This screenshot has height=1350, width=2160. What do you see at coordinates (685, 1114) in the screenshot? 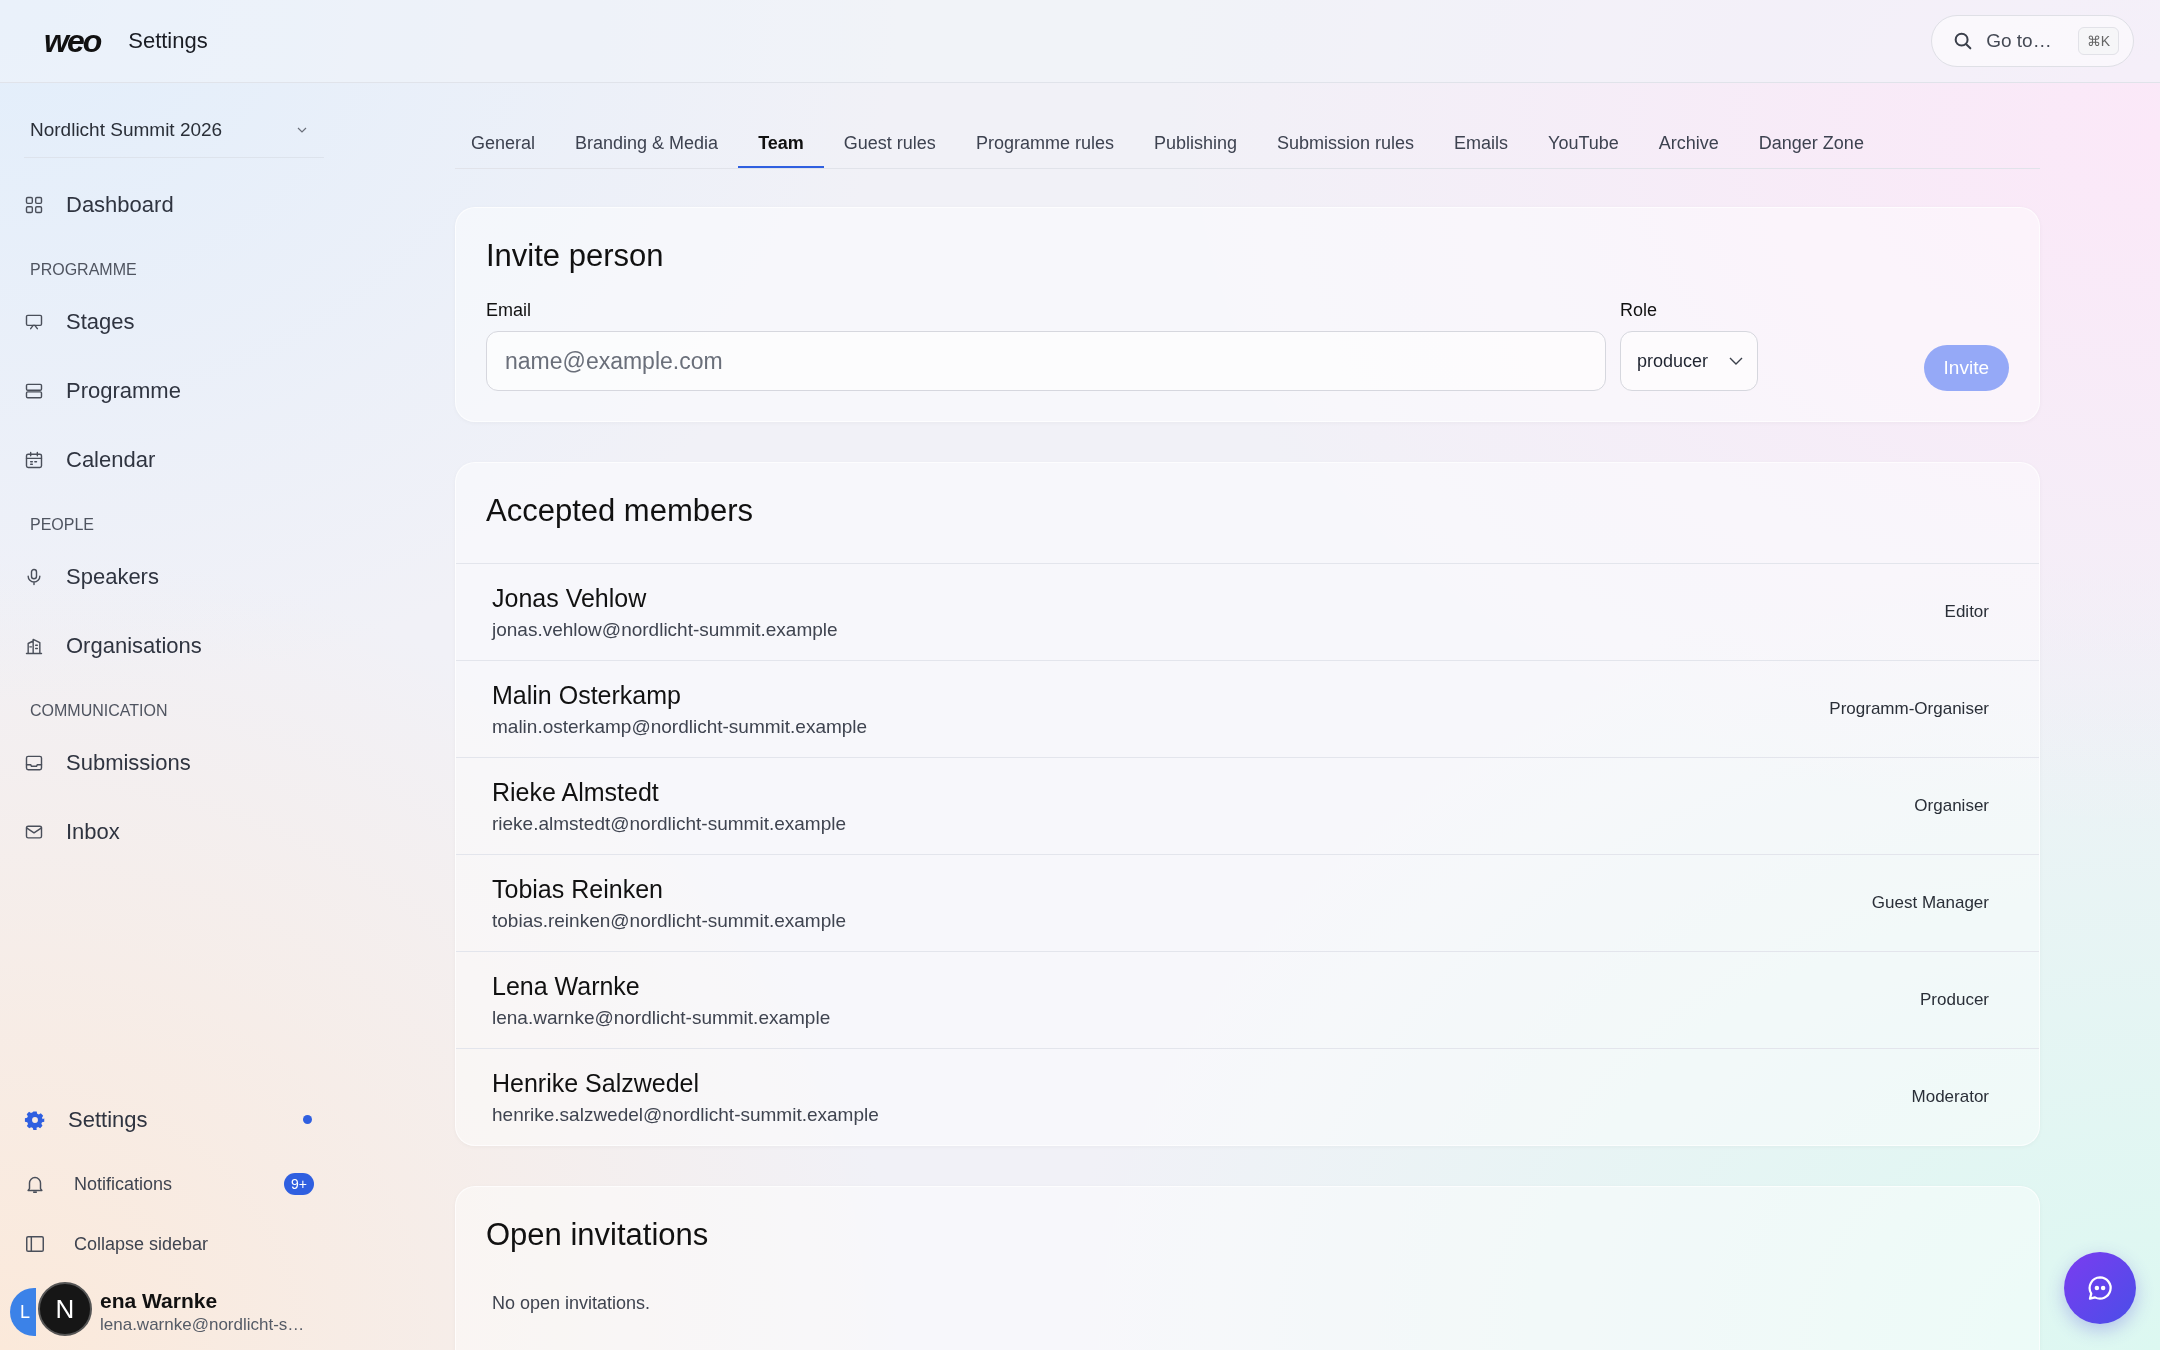
I see `member-email: henrike.salzwedel@nordlicht-summit.example` at bounding box center [685, 1114].